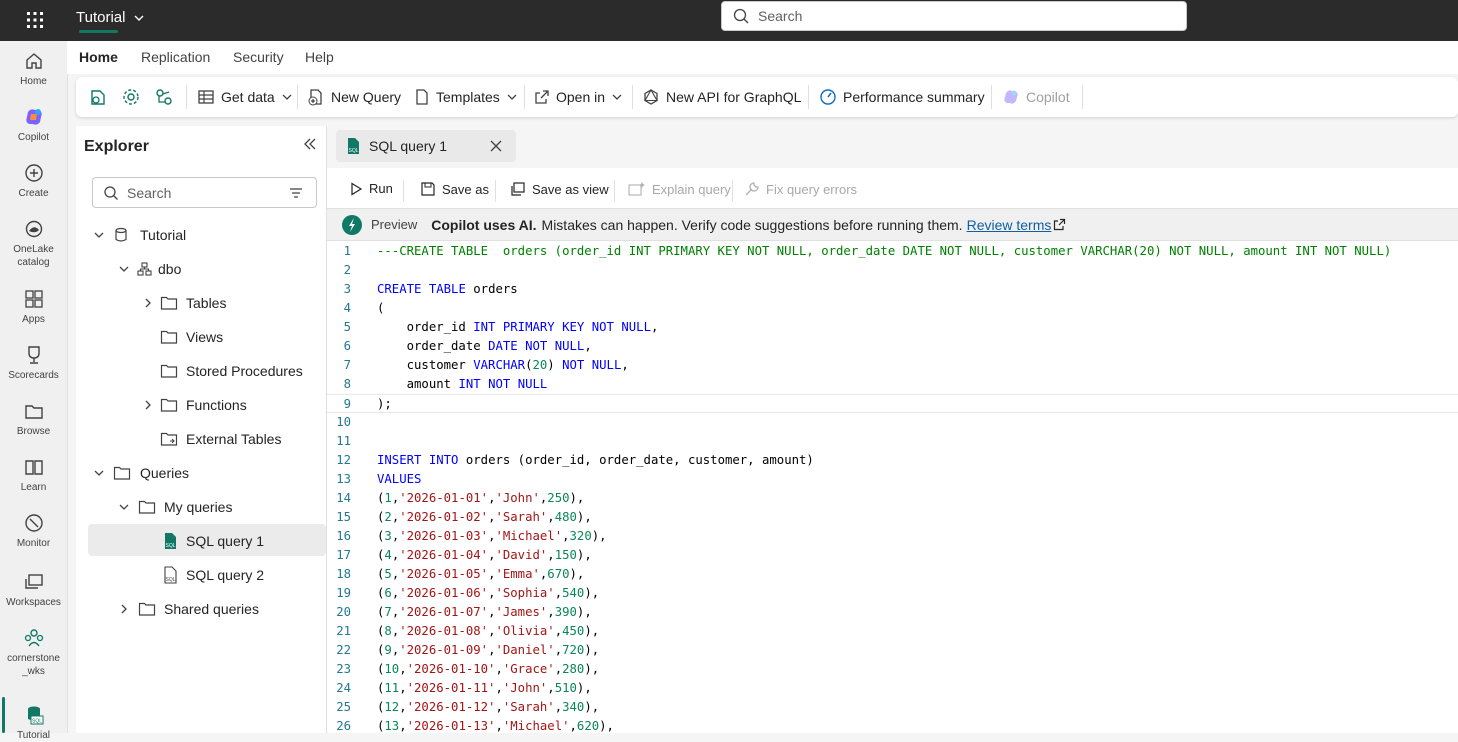  I want to click on code-line: 22 (9,'2026-01-09','Daniel',720),, so click(892, 650).